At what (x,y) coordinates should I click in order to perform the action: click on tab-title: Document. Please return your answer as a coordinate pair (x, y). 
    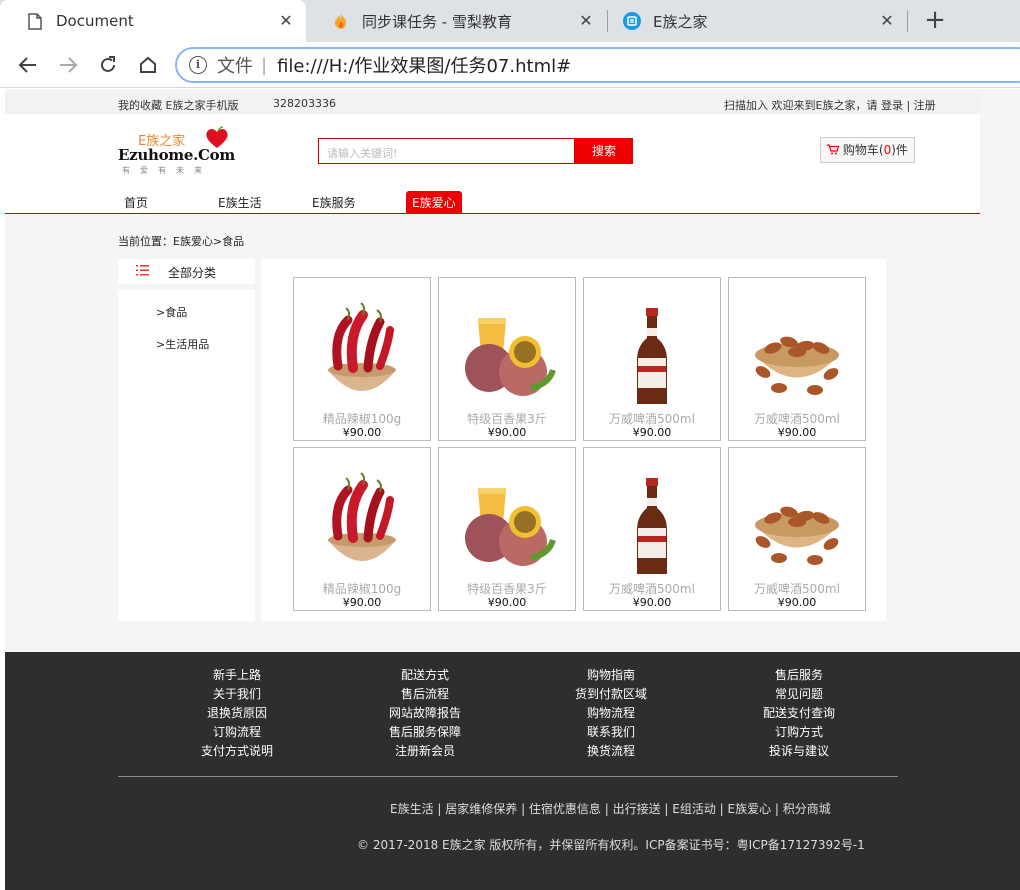
    Looking at the image, I should click on (95, 21).